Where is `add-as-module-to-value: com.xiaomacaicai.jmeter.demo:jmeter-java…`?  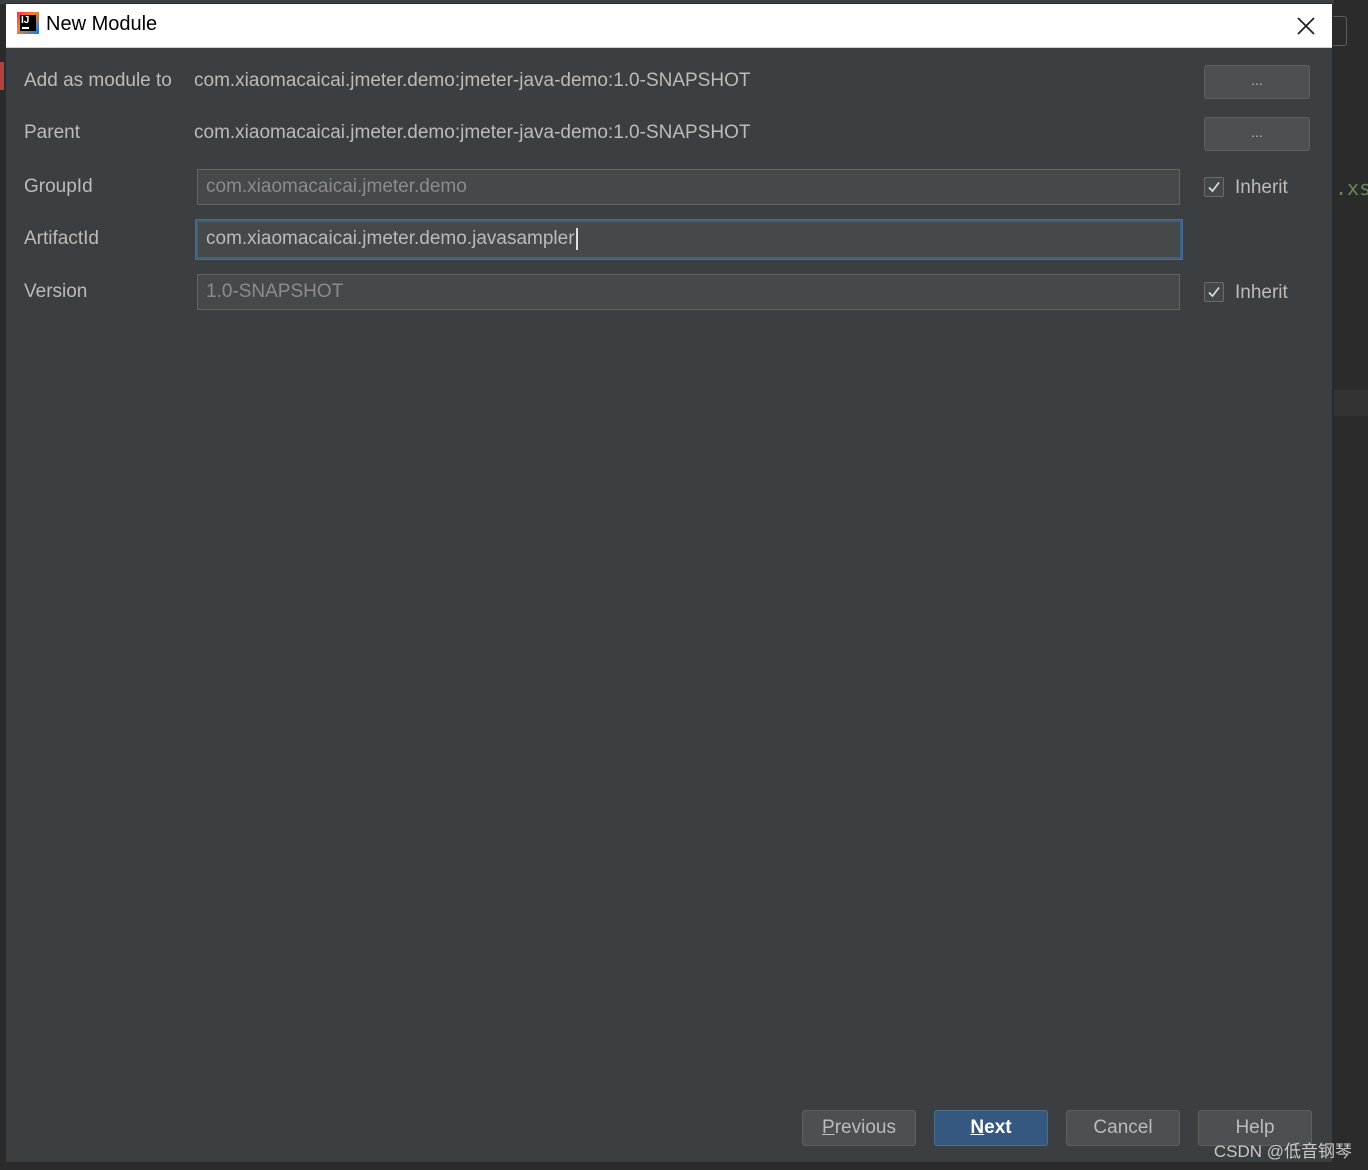
add-as-module-to-value: com.xiaomacaicai.jmeter.demo:jmeter-java… is located at coordinates (472, 80).